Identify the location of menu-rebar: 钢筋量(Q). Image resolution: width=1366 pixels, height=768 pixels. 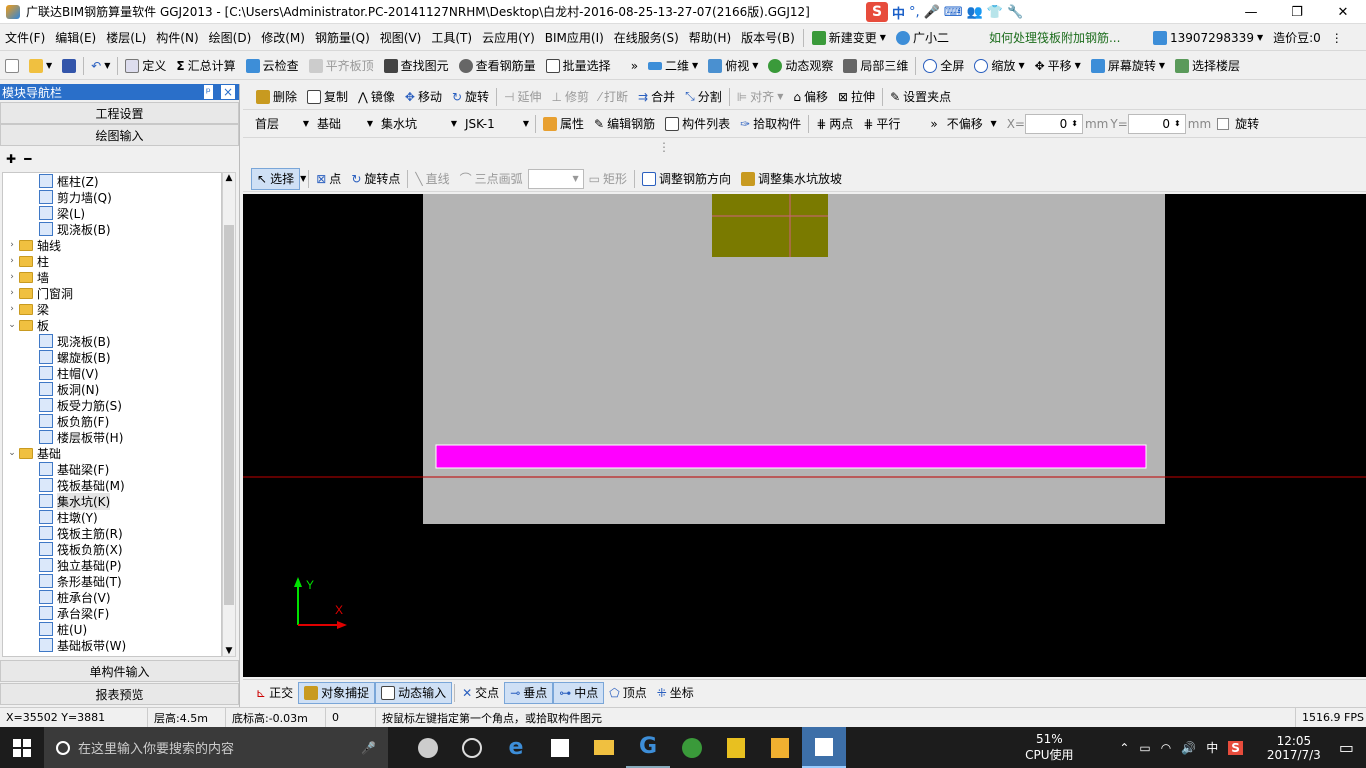
(342, 37).